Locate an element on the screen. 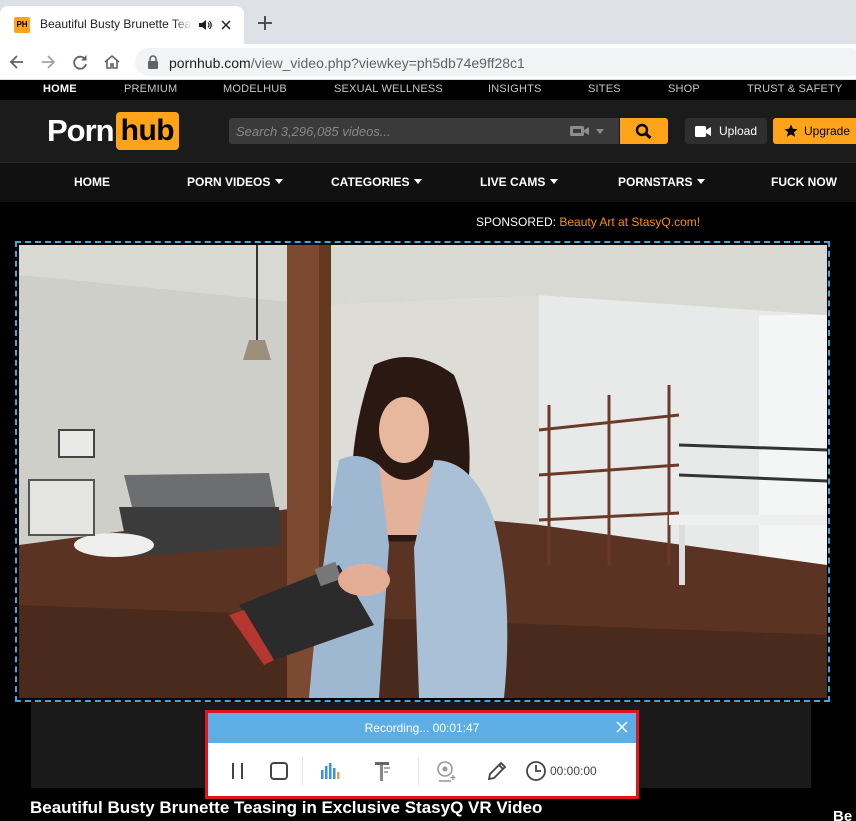  upload-label: Upload is located at coordinates (738, 131).